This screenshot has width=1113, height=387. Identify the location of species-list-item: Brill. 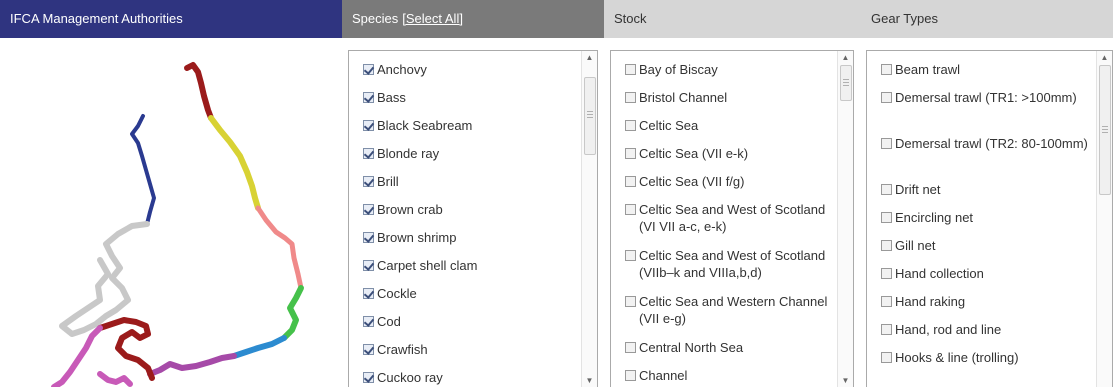
(465, 187).